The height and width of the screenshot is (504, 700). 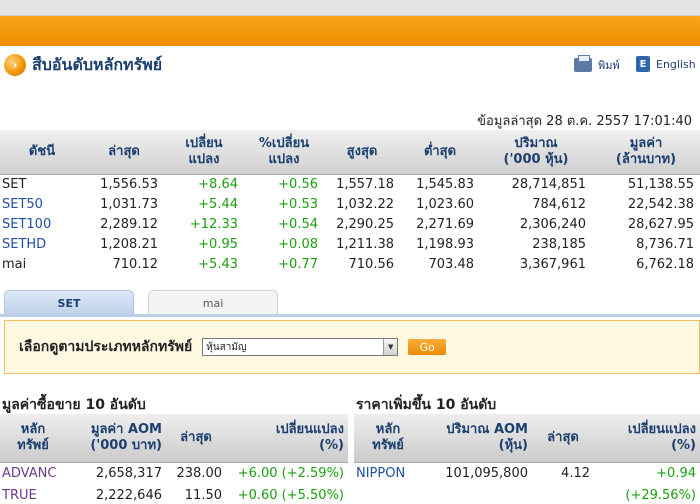 What do you see at coordinates (388, 473) in the screenshot?
I see `stock-link: NIPPON` at bounding box center [388, 473].